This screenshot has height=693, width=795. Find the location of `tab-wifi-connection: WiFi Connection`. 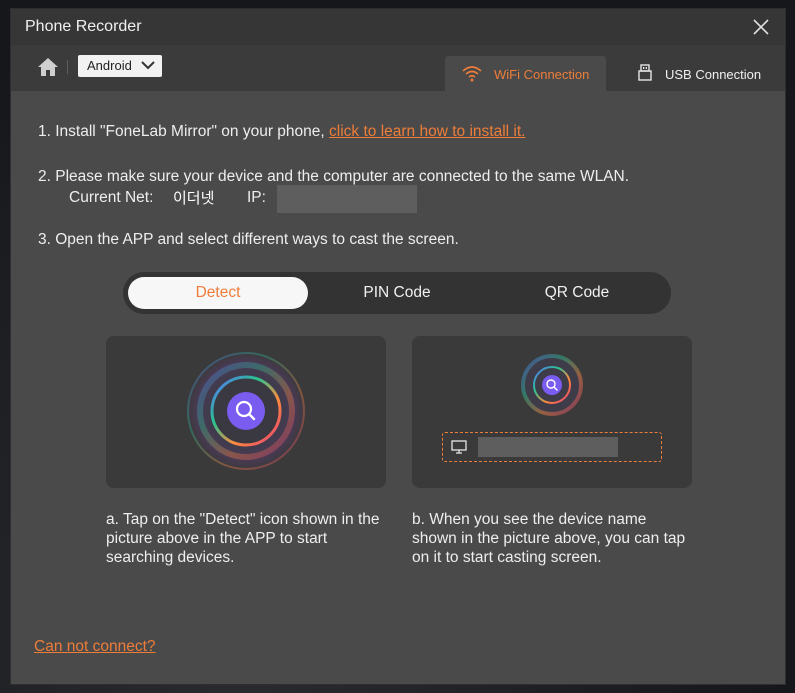

tab-wifi-connection: WiFi Connection is located at coordinates (525, 73).